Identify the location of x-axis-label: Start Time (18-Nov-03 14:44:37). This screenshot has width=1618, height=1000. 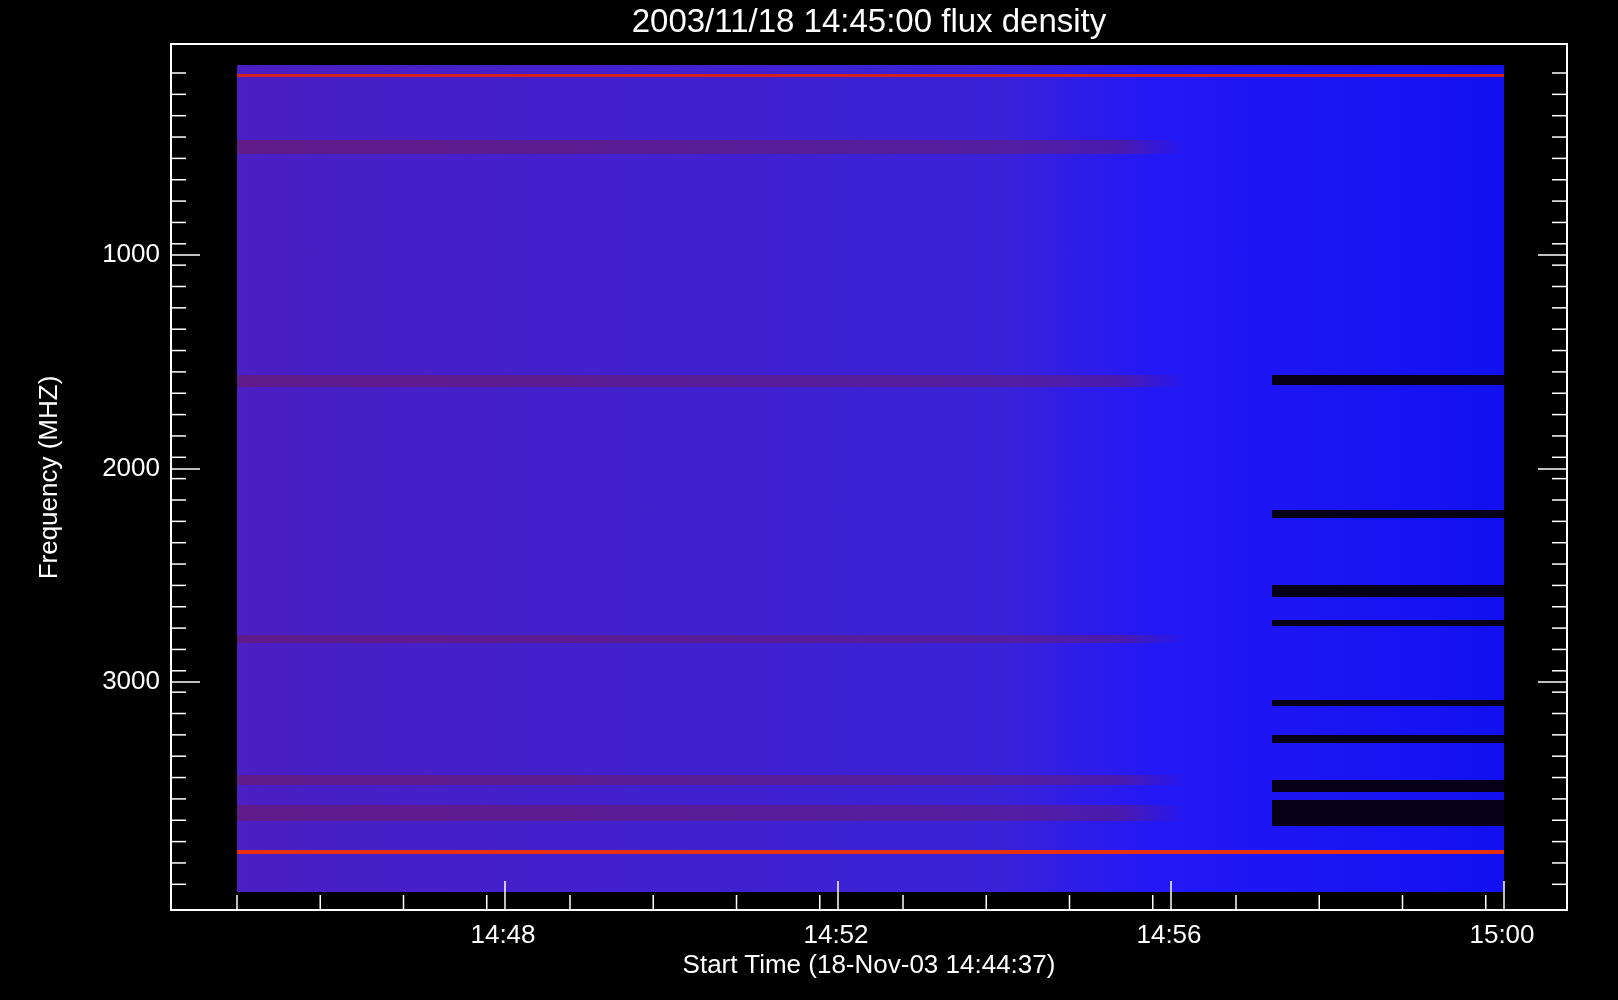
(869, 964).